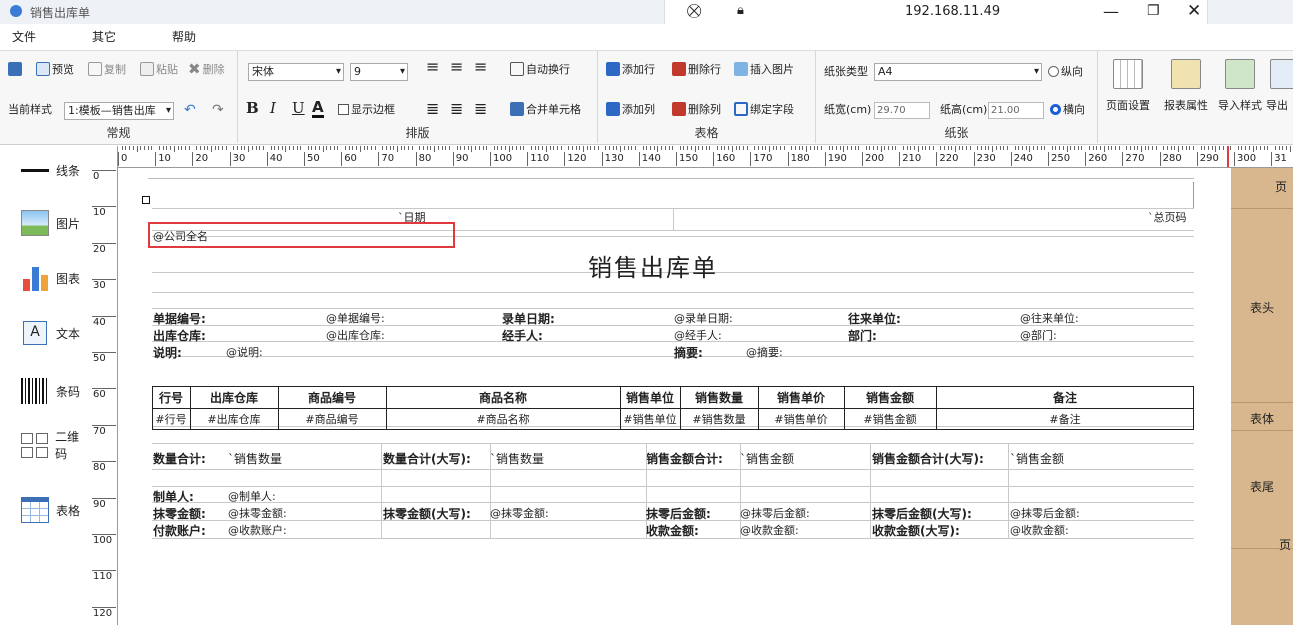  Describe the element at coordinates (45, 278) in the screenshot. I see `tool-chart: 图表` at that location.